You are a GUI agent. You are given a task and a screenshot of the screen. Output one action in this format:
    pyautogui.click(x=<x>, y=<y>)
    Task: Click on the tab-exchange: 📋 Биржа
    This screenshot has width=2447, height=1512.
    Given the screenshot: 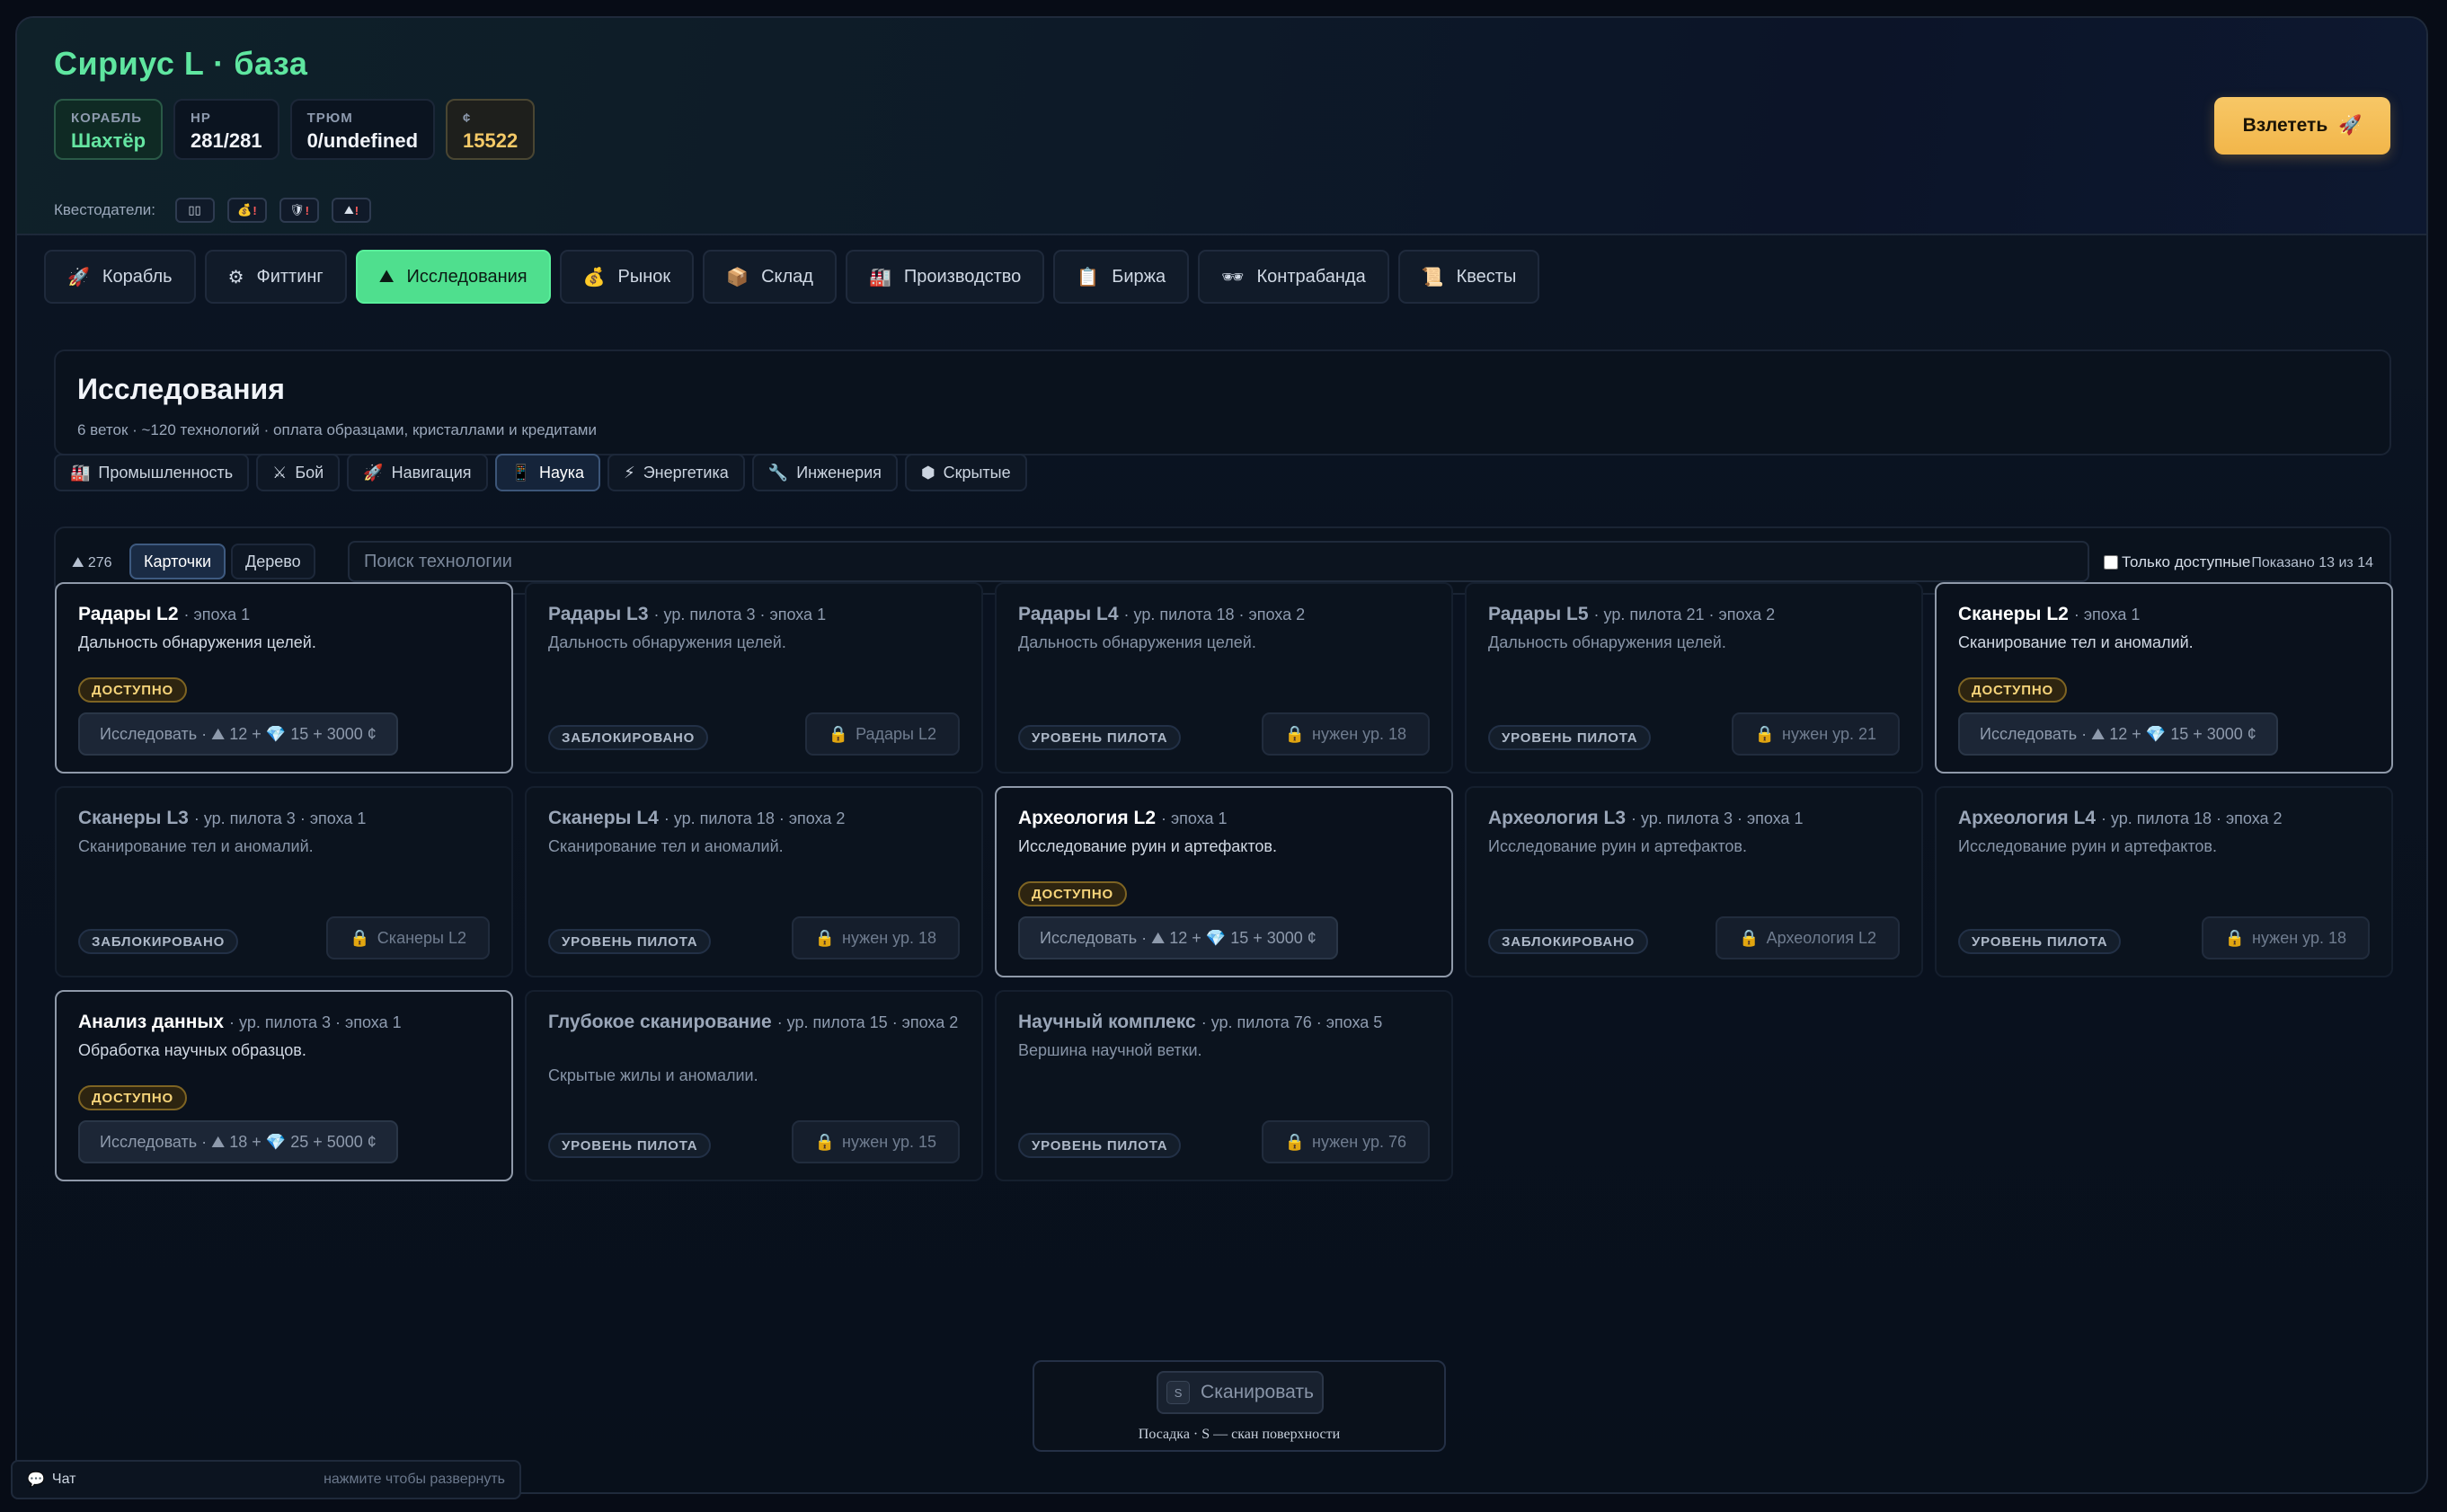 What is the action you would take?
    pyautogui.click(x=1121, y=277)
    